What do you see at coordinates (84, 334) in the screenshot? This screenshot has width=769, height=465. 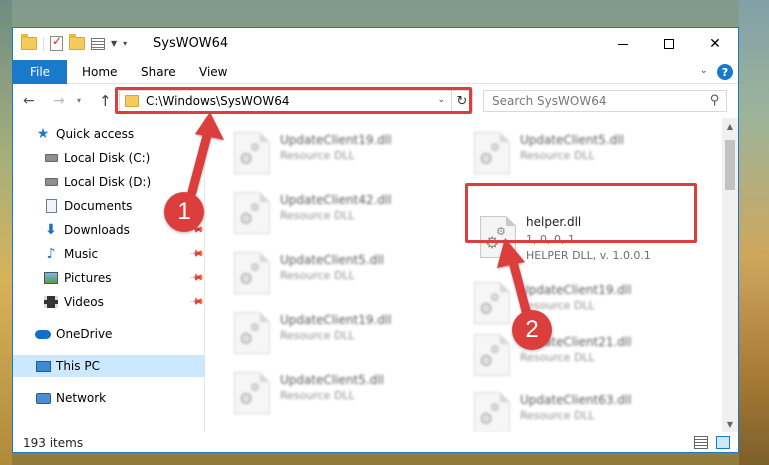 I see `sidebar-item-label: OneDrive` at bounding box center [84, 334].